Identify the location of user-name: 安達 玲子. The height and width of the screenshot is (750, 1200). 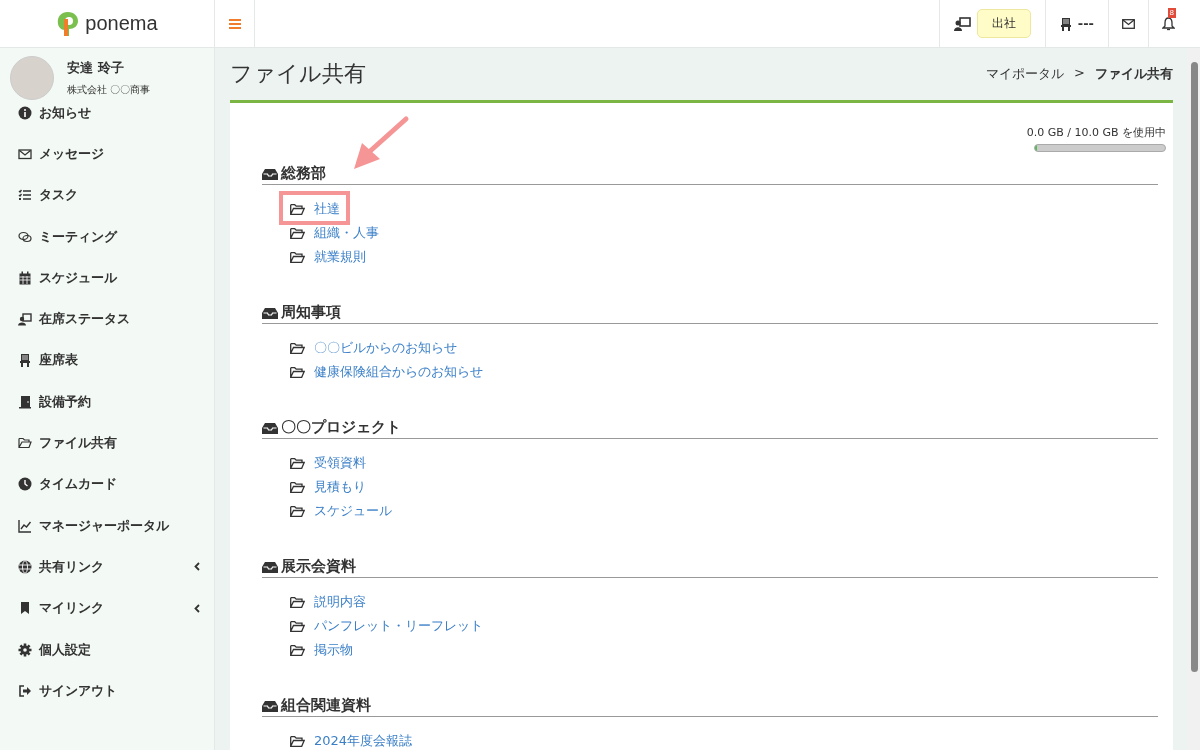
(96, 68).